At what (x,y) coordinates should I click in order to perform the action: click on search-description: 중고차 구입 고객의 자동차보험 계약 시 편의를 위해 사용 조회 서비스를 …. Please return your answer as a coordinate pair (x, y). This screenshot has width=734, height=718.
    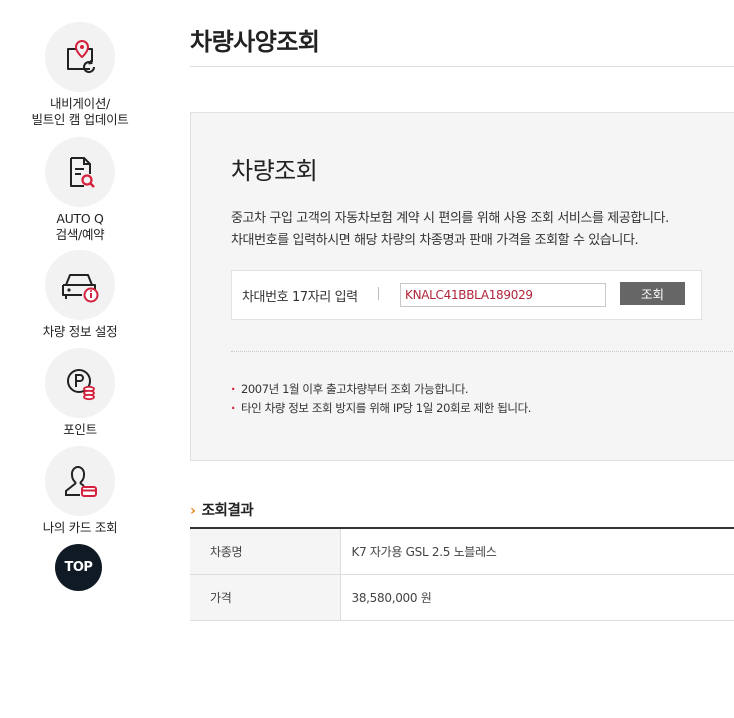
    Looking at the image, I should click on (450, 230).